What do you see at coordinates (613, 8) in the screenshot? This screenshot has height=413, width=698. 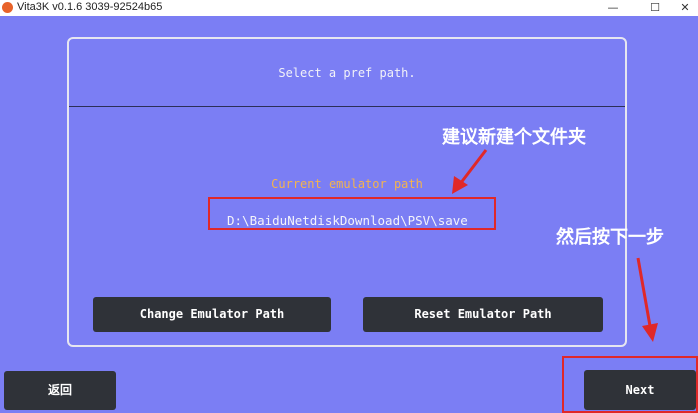 I see `minimize-icon: —` at bounding box center [613, 8].